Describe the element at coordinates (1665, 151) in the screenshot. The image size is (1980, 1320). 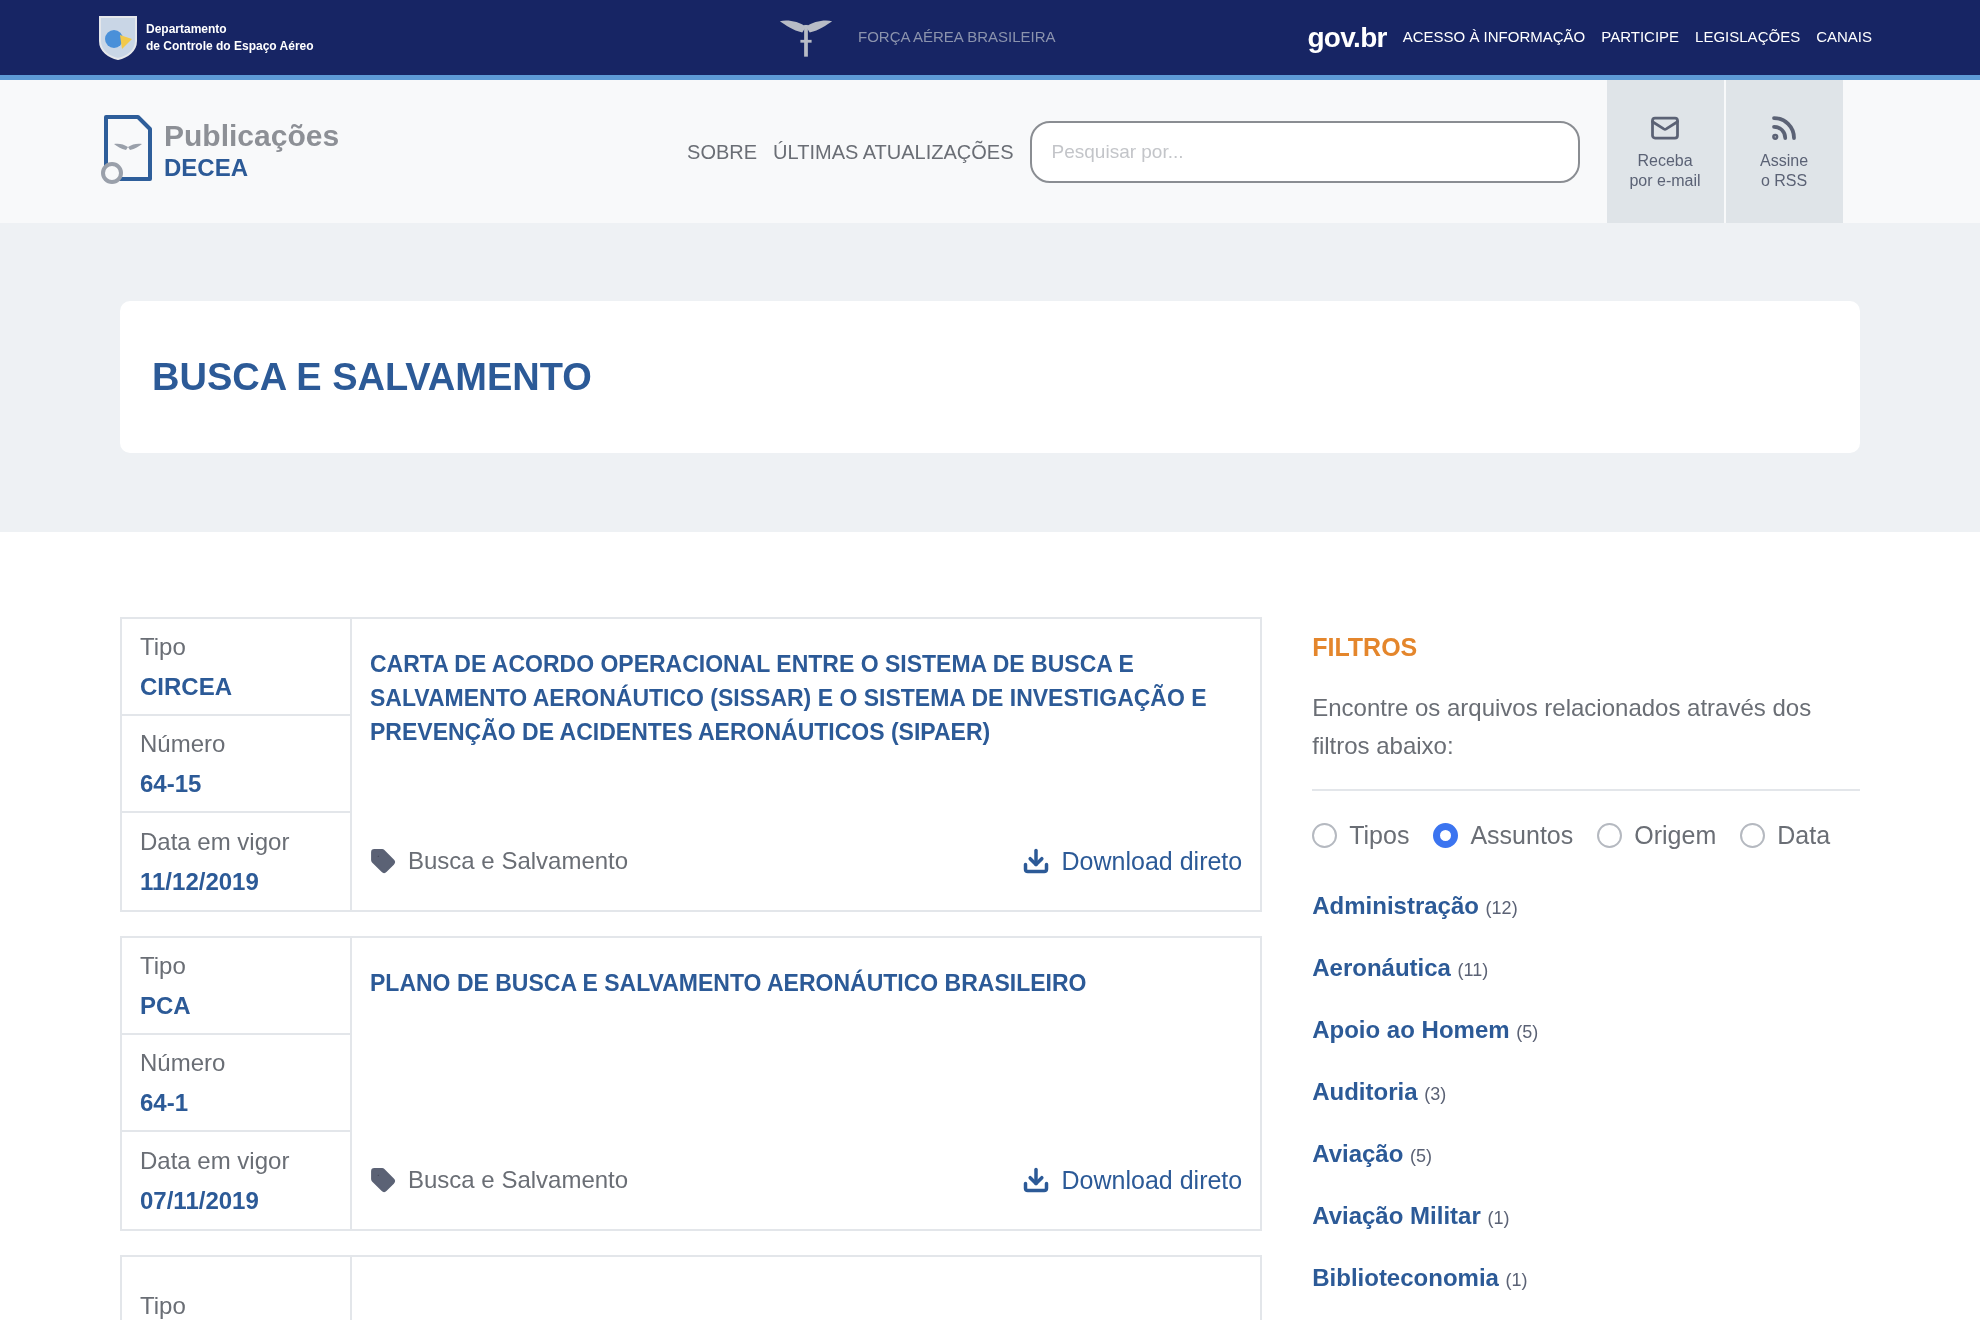
I see `subscribe-button: Receba por e-mail` at that location.